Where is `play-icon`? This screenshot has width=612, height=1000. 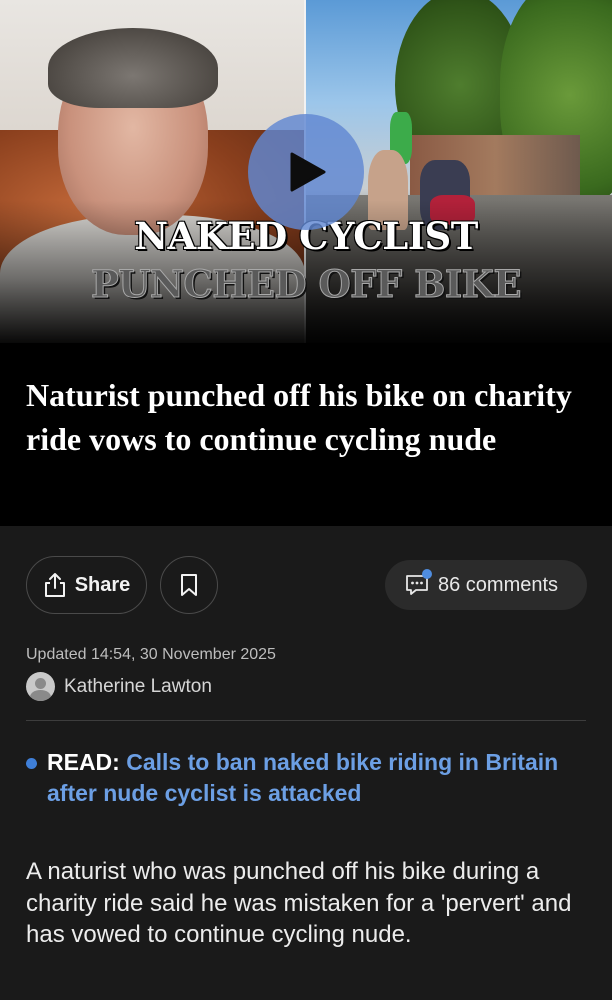 play-icon is located at coordinates (308, 172).